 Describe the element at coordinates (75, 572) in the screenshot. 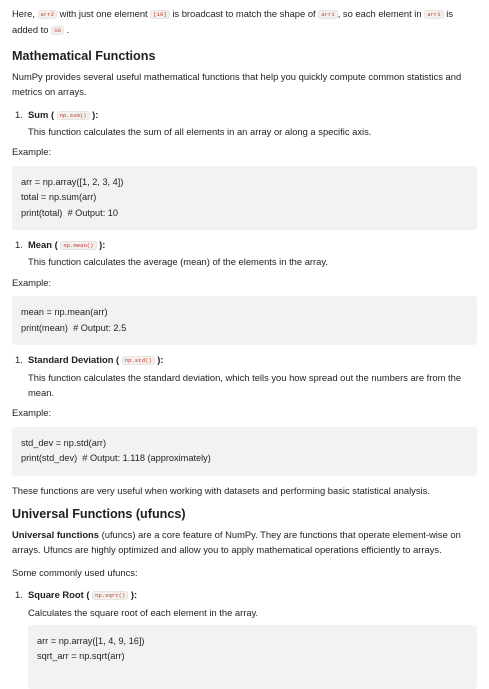

I see `ufuncs-common-label: Some commonly used ufuncs:` at that location.